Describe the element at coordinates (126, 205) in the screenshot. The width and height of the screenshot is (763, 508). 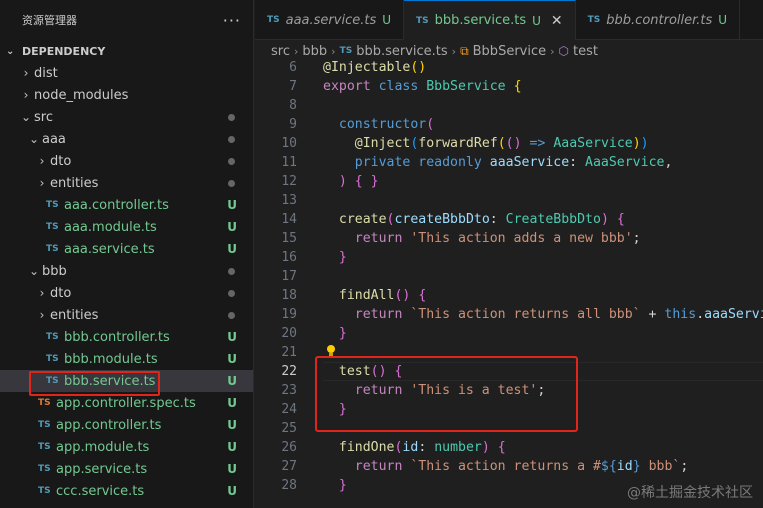
I see `tree-file: TS aaa.controller.ts U` at that location.